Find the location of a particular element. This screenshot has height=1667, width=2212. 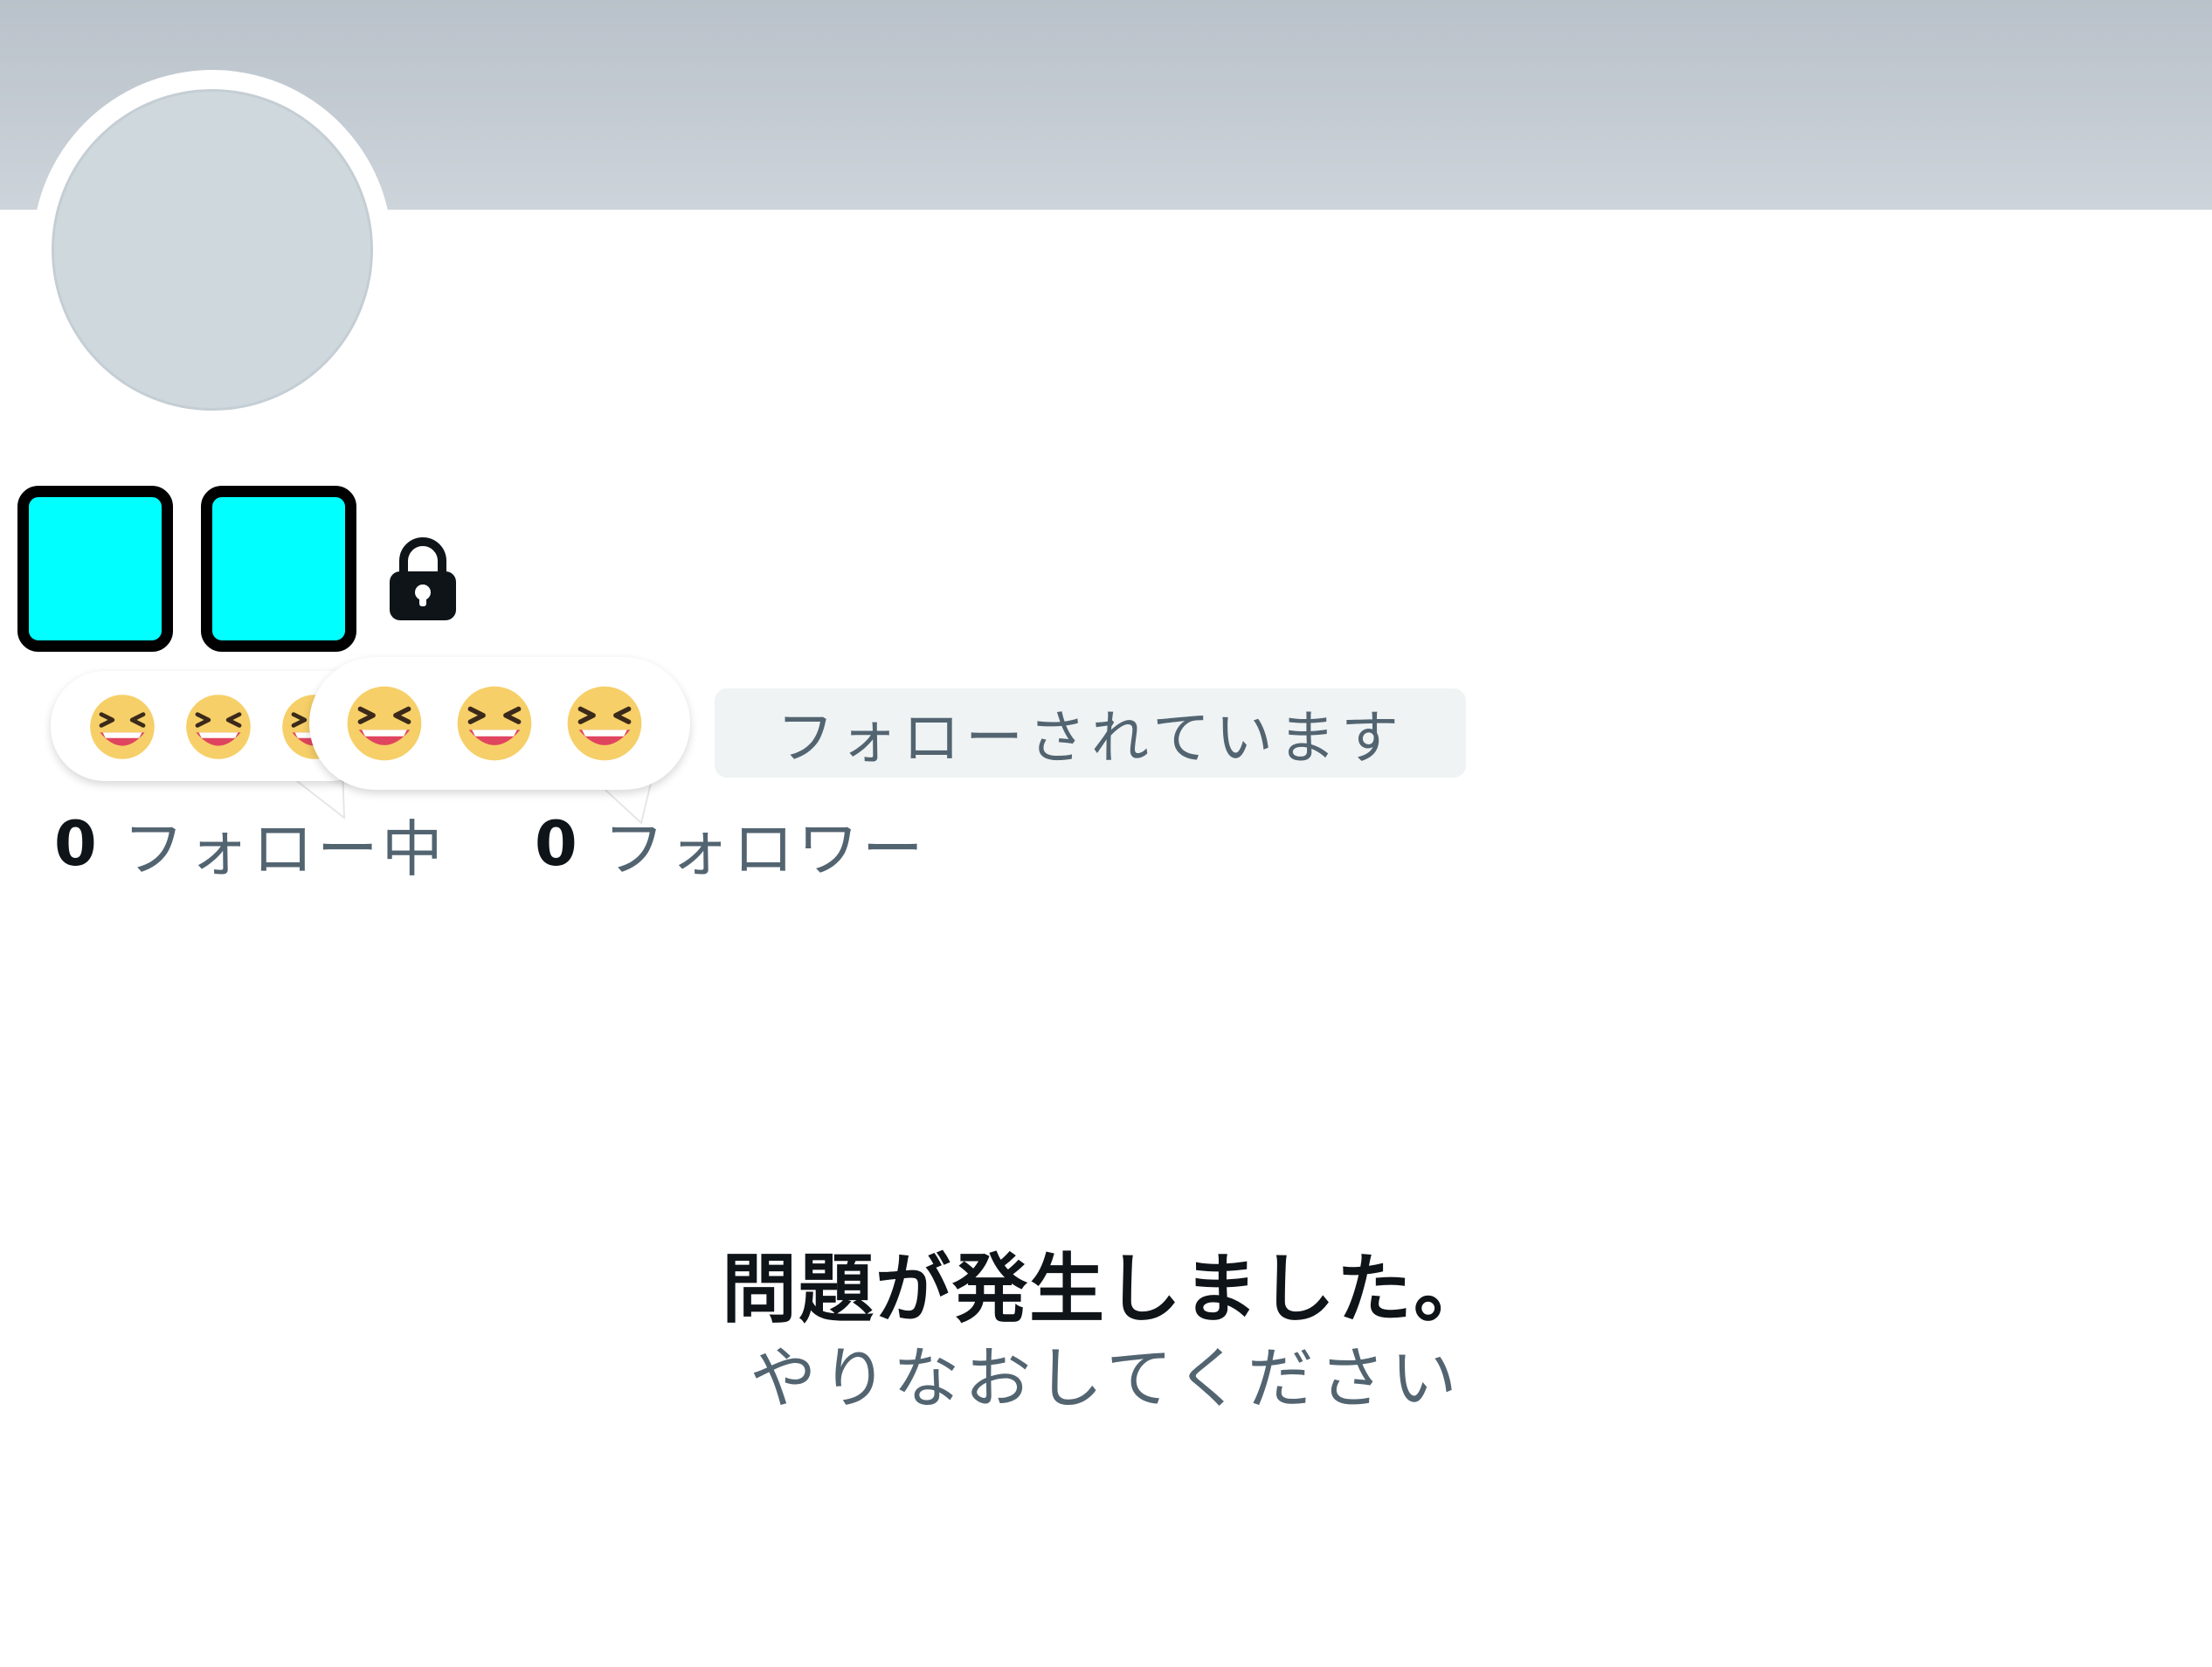

follows-you-badge: フォローされています is located at coordinates (1090, 733).